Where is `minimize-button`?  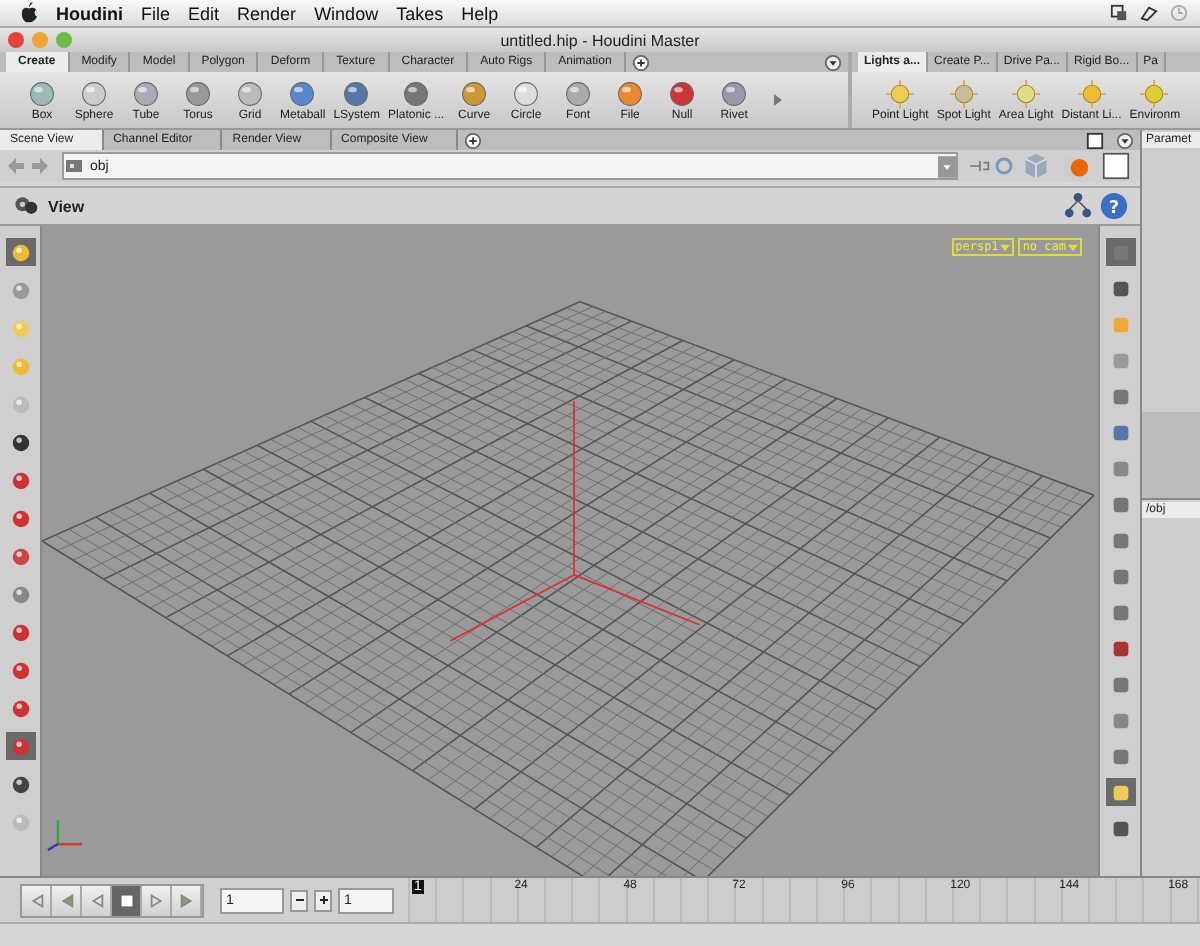 minimize-button is located at coordinates (40, 40).